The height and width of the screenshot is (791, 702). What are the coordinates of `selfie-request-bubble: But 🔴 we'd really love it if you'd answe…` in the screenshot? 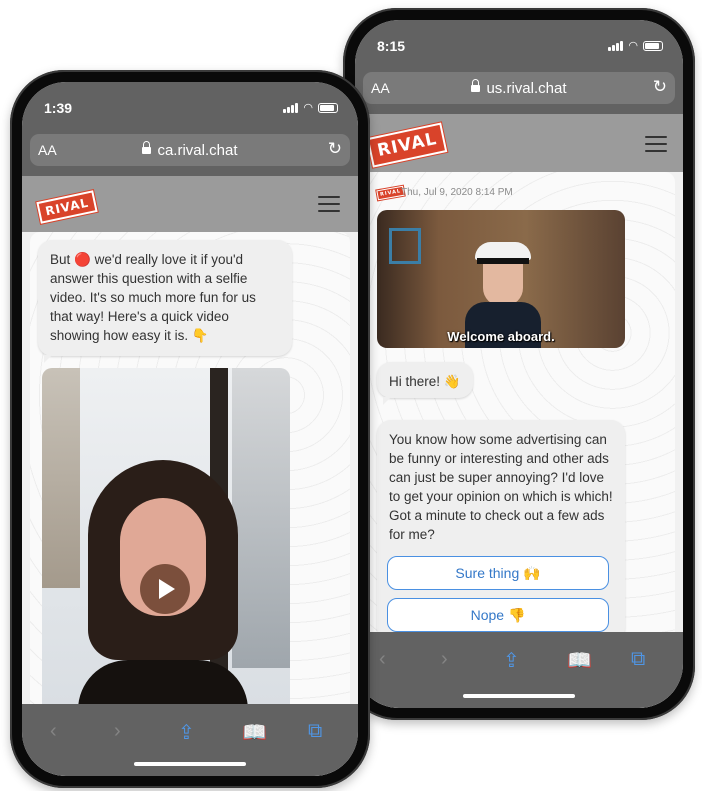 It's located at (165, 301).